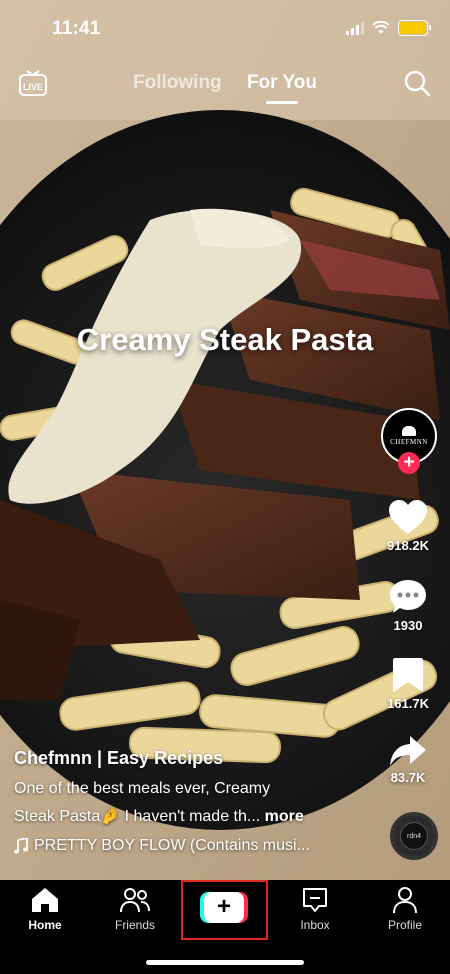  Describe the element at coordinates (408, 703) in the screenshot. I see `save-count: 161.7K` at that location.